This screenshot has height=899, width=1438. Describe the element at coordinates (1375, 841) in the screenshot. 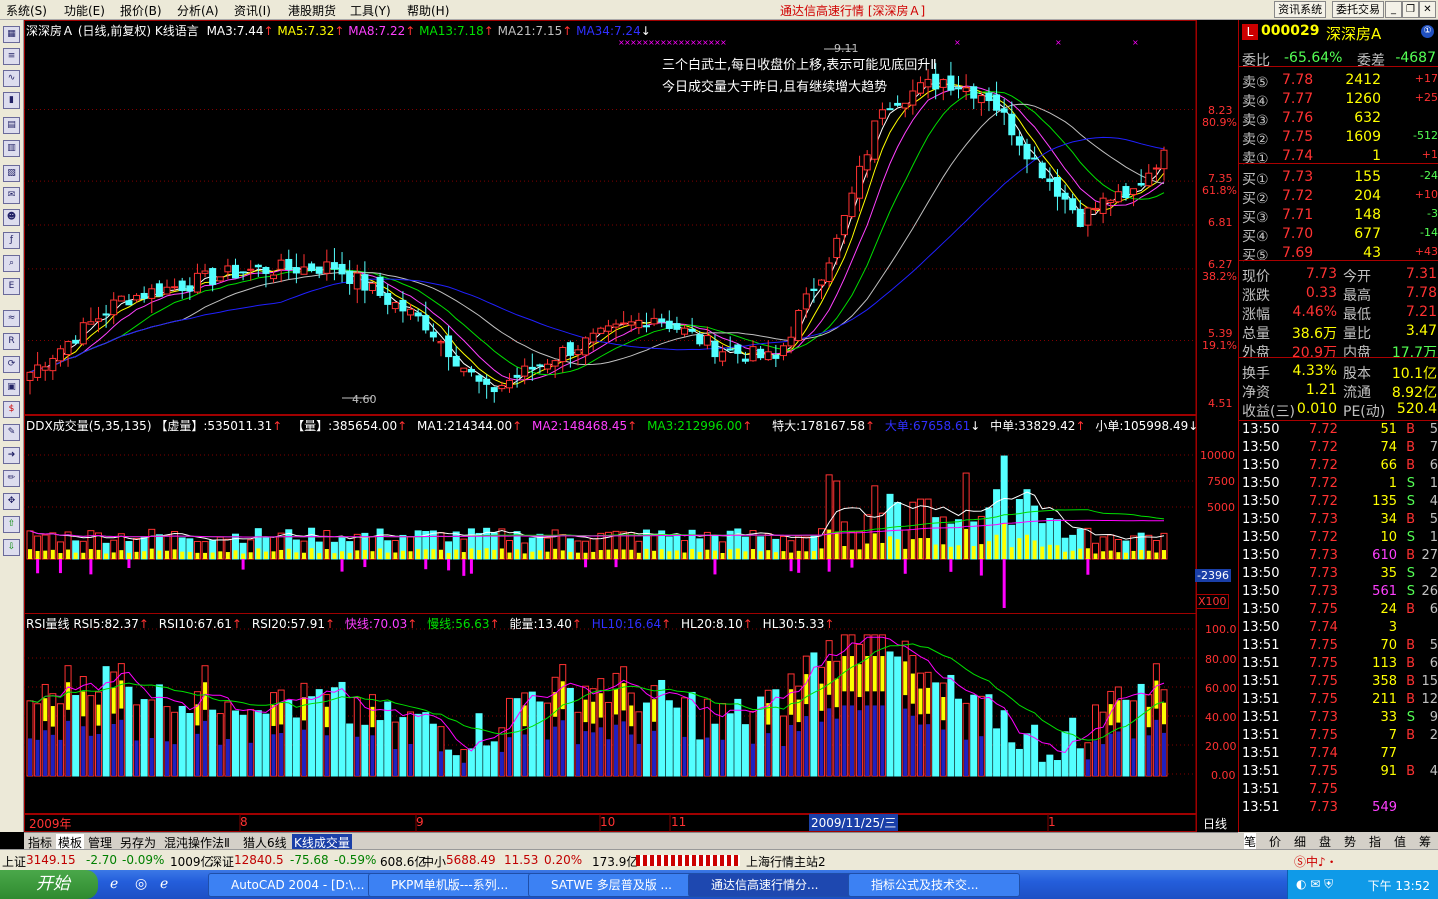

I see `right-tab: 指` at that location.